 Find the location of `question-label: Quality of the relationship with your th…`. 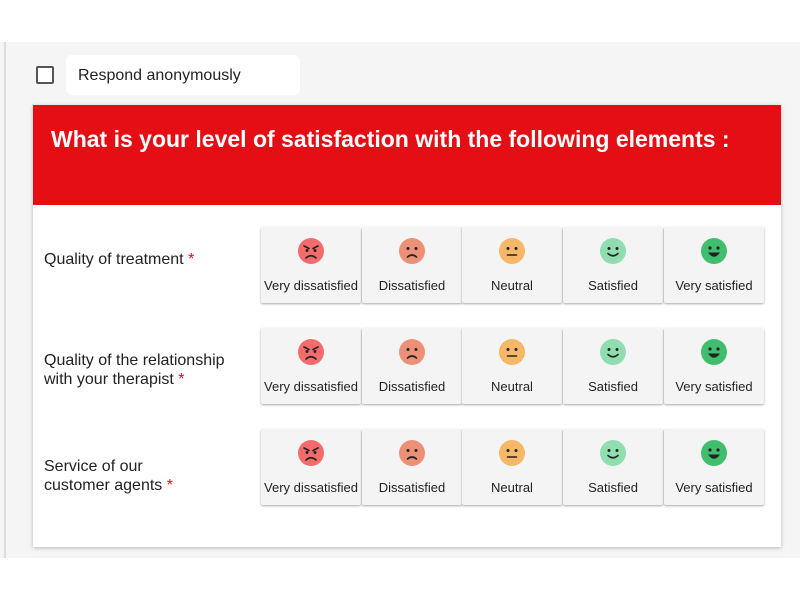

question-label: Quality of the relationship with your th… is located at coordinates (149, 370).